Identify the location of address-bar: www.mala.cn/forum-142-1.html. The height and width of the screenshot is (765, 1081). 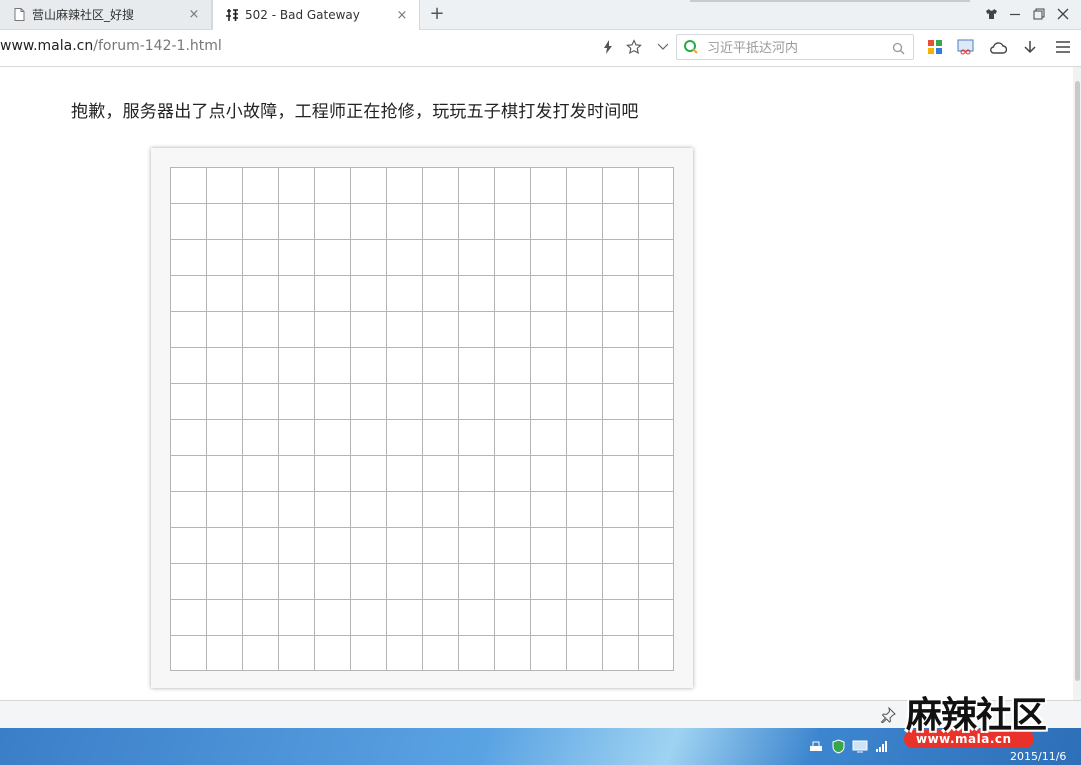
(540, 48).